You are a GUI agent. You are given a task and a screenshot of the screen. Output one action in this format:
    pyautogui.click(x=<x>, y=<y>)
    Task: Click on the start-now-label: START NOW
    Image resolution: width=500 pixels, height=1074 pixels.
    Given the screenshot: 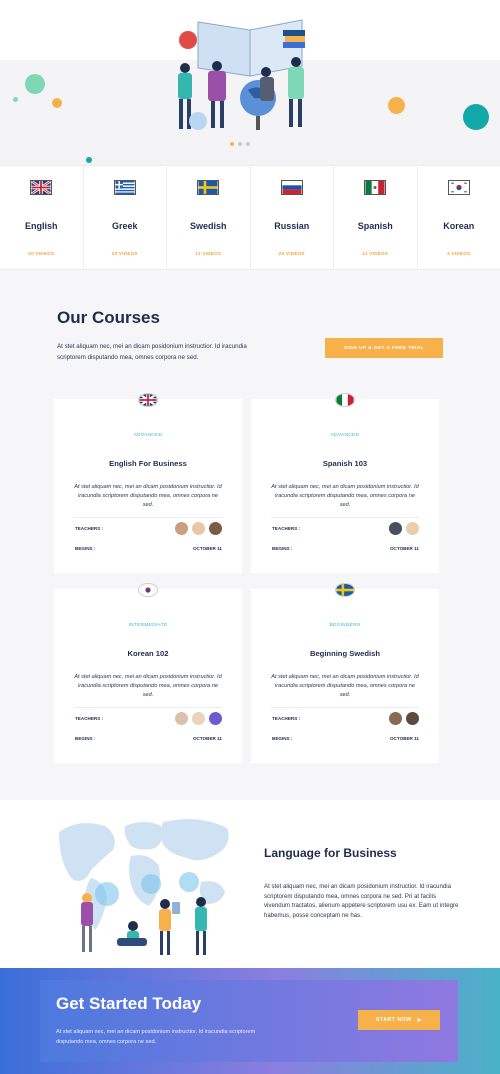 What is the action you would take?
    pyautogui.click(x=393, y=1020)
    